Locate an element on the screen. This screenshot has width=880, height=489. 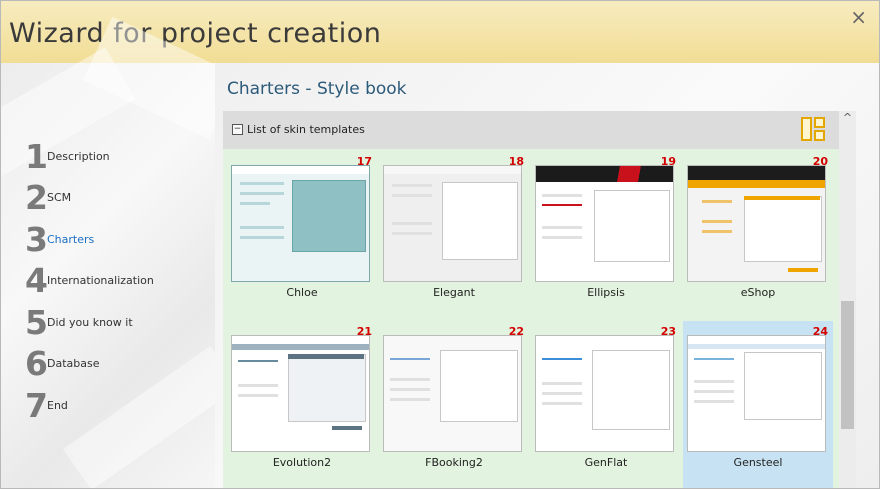
template-tile-evolution2: 21 Evolution2 is located at coordinates (302, 404).